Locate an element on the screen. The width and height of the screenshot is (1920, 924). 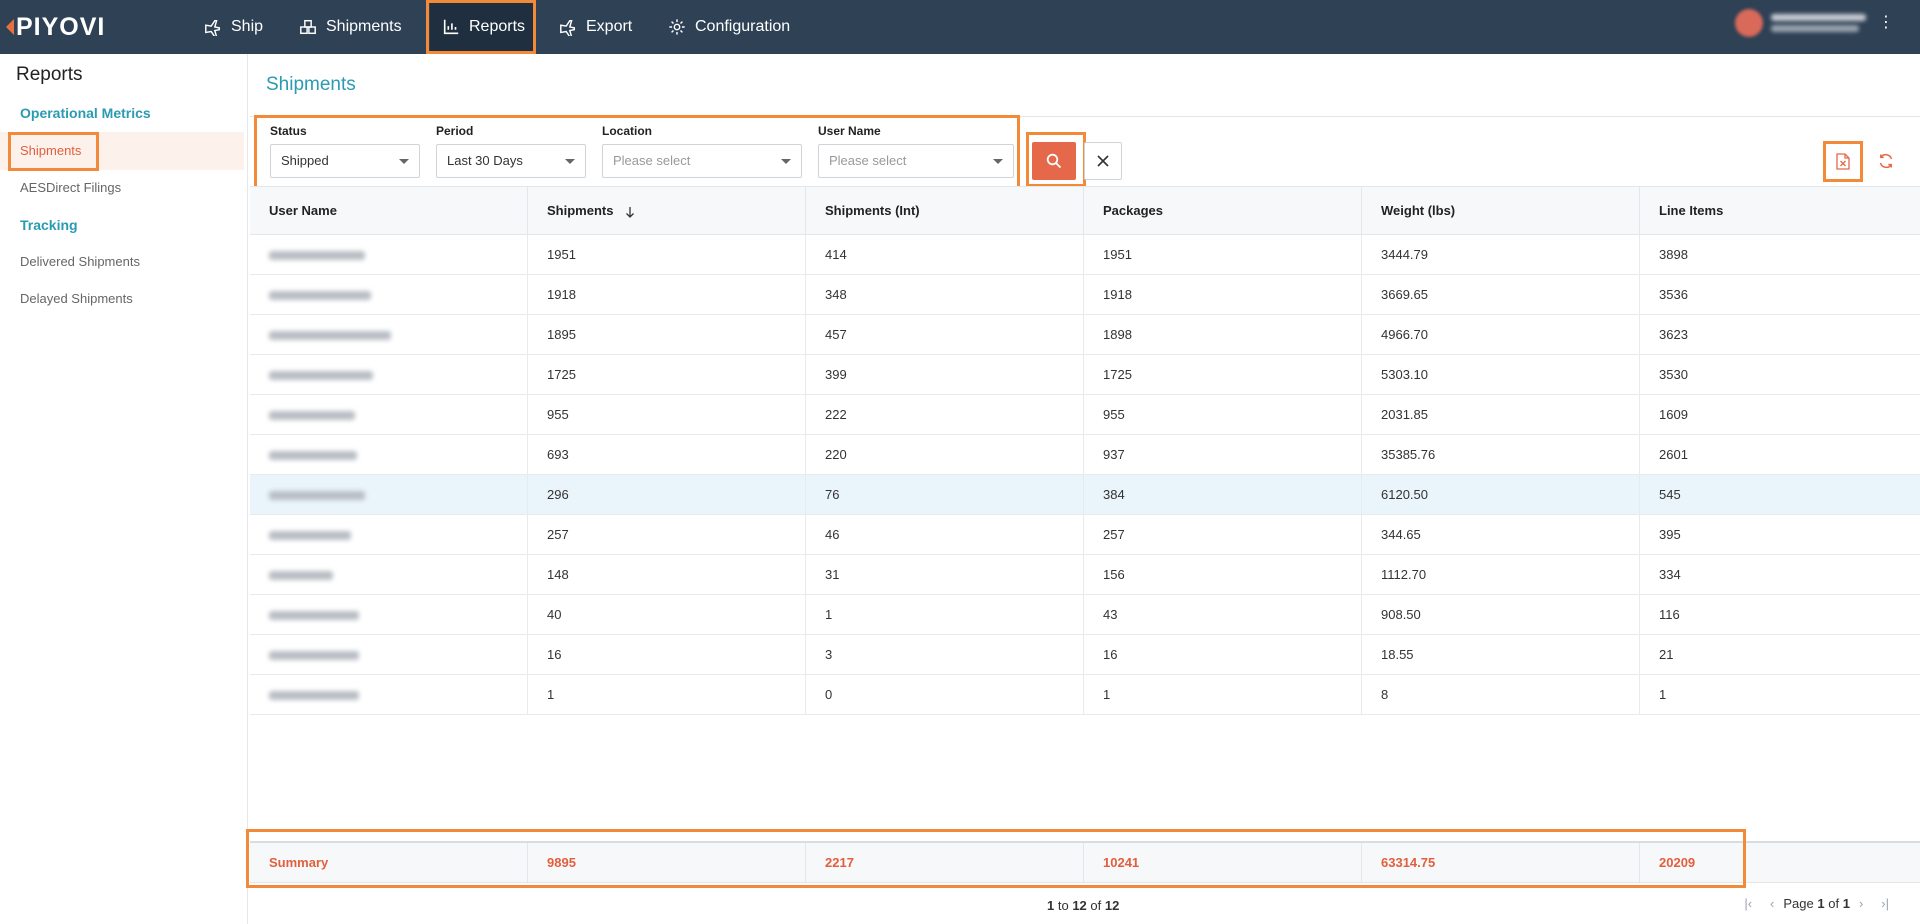
sidebar-item-delivered-shipments: Delivered Shipments is located at coordinates (80, 261).